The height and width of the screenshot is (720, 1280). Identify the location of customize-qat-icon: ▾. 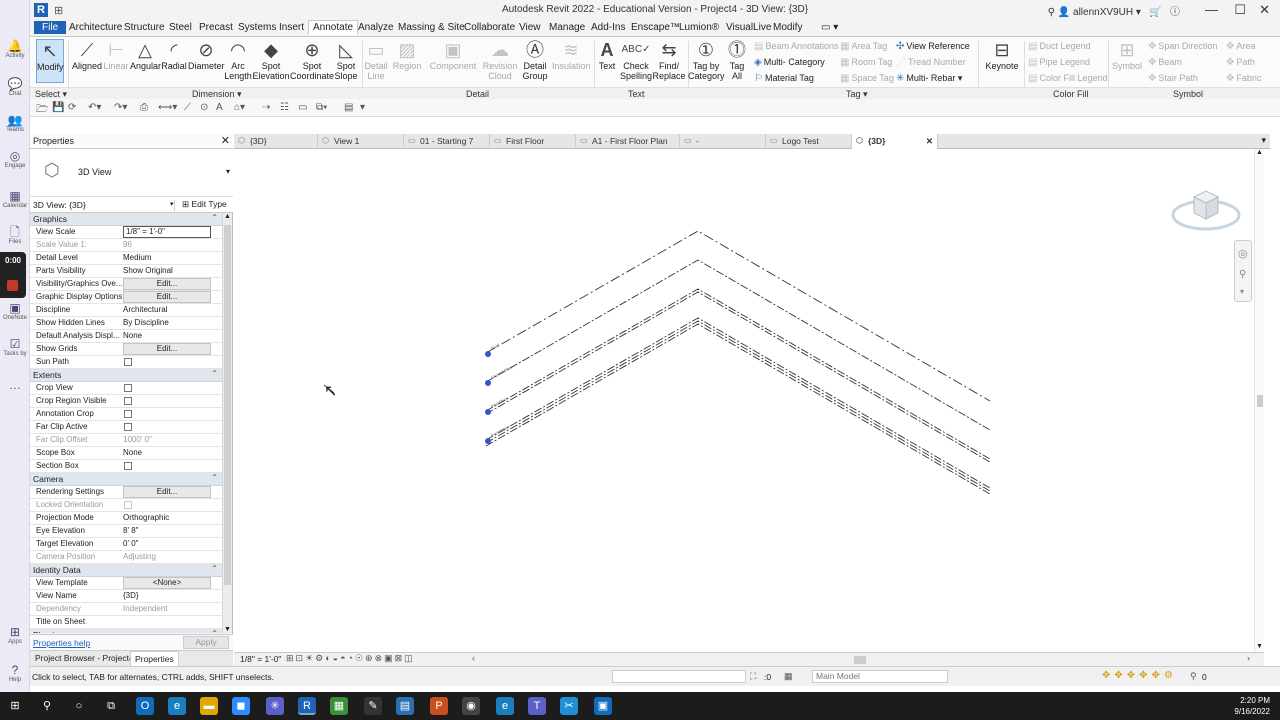
(362, 107).